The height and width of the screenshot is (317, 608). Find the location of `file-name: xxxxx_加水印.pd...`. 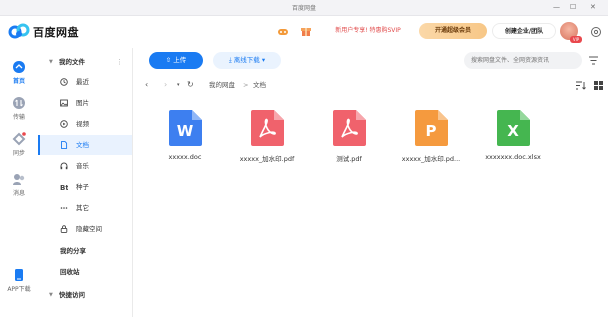

file-name: xxxxx_加水印.pd... is located at coordinates (431, 159).